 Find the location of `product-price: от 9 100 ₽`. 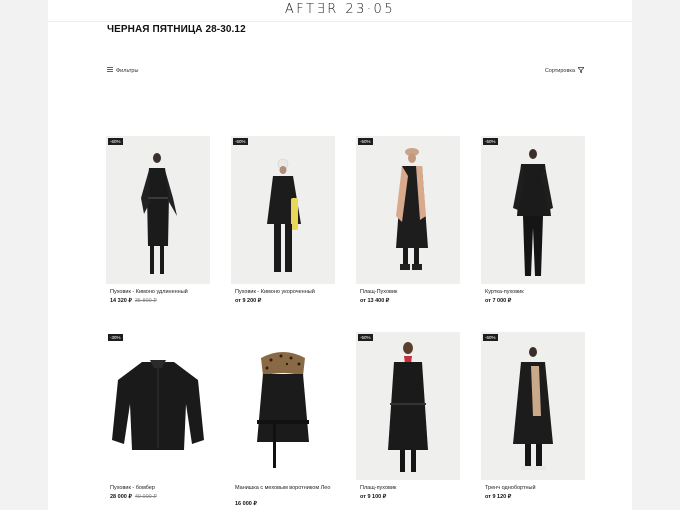

product-price: от 9 100 ₽ is located at coordinates (373, 497).